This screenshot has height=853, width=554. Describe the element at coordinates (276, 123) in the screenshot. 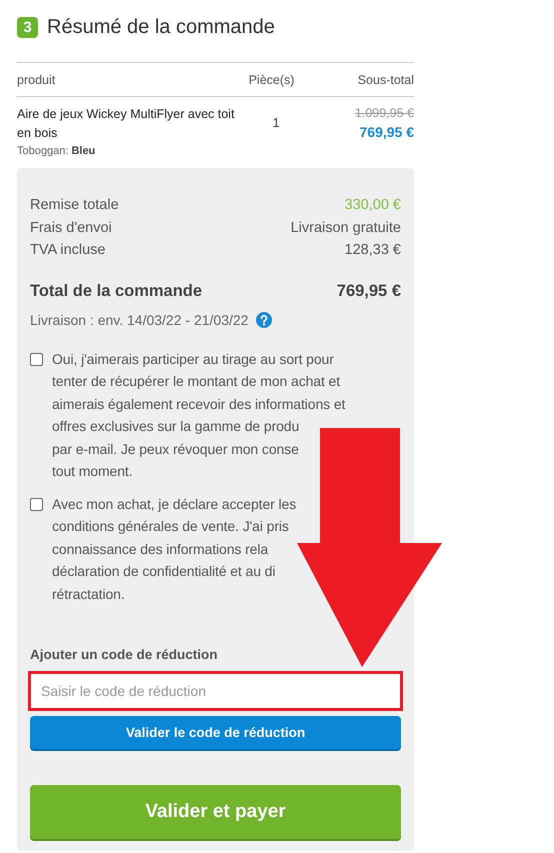

I see `quantity: 1` at that location.